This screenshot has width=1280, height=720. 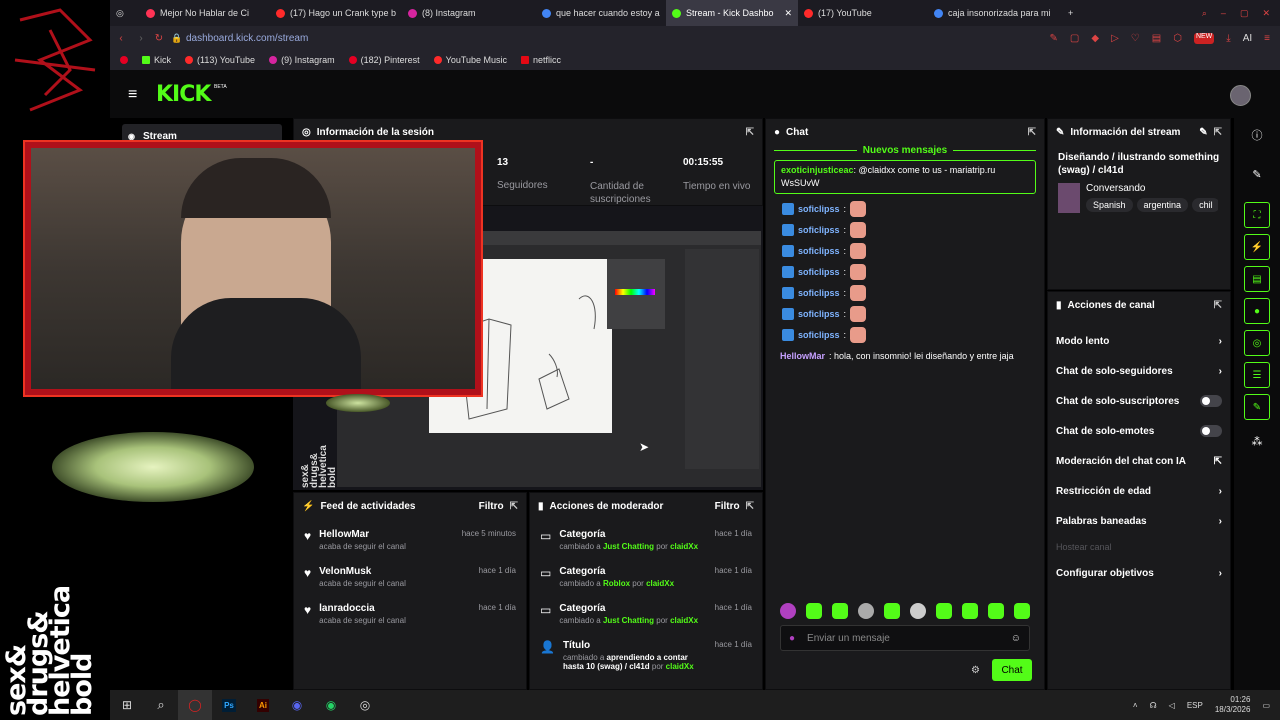 What do you see at coordinates (1257, 343) in the screenshot?
I see `broadcast-icon: ◎` at bounding box center [1257, 343].